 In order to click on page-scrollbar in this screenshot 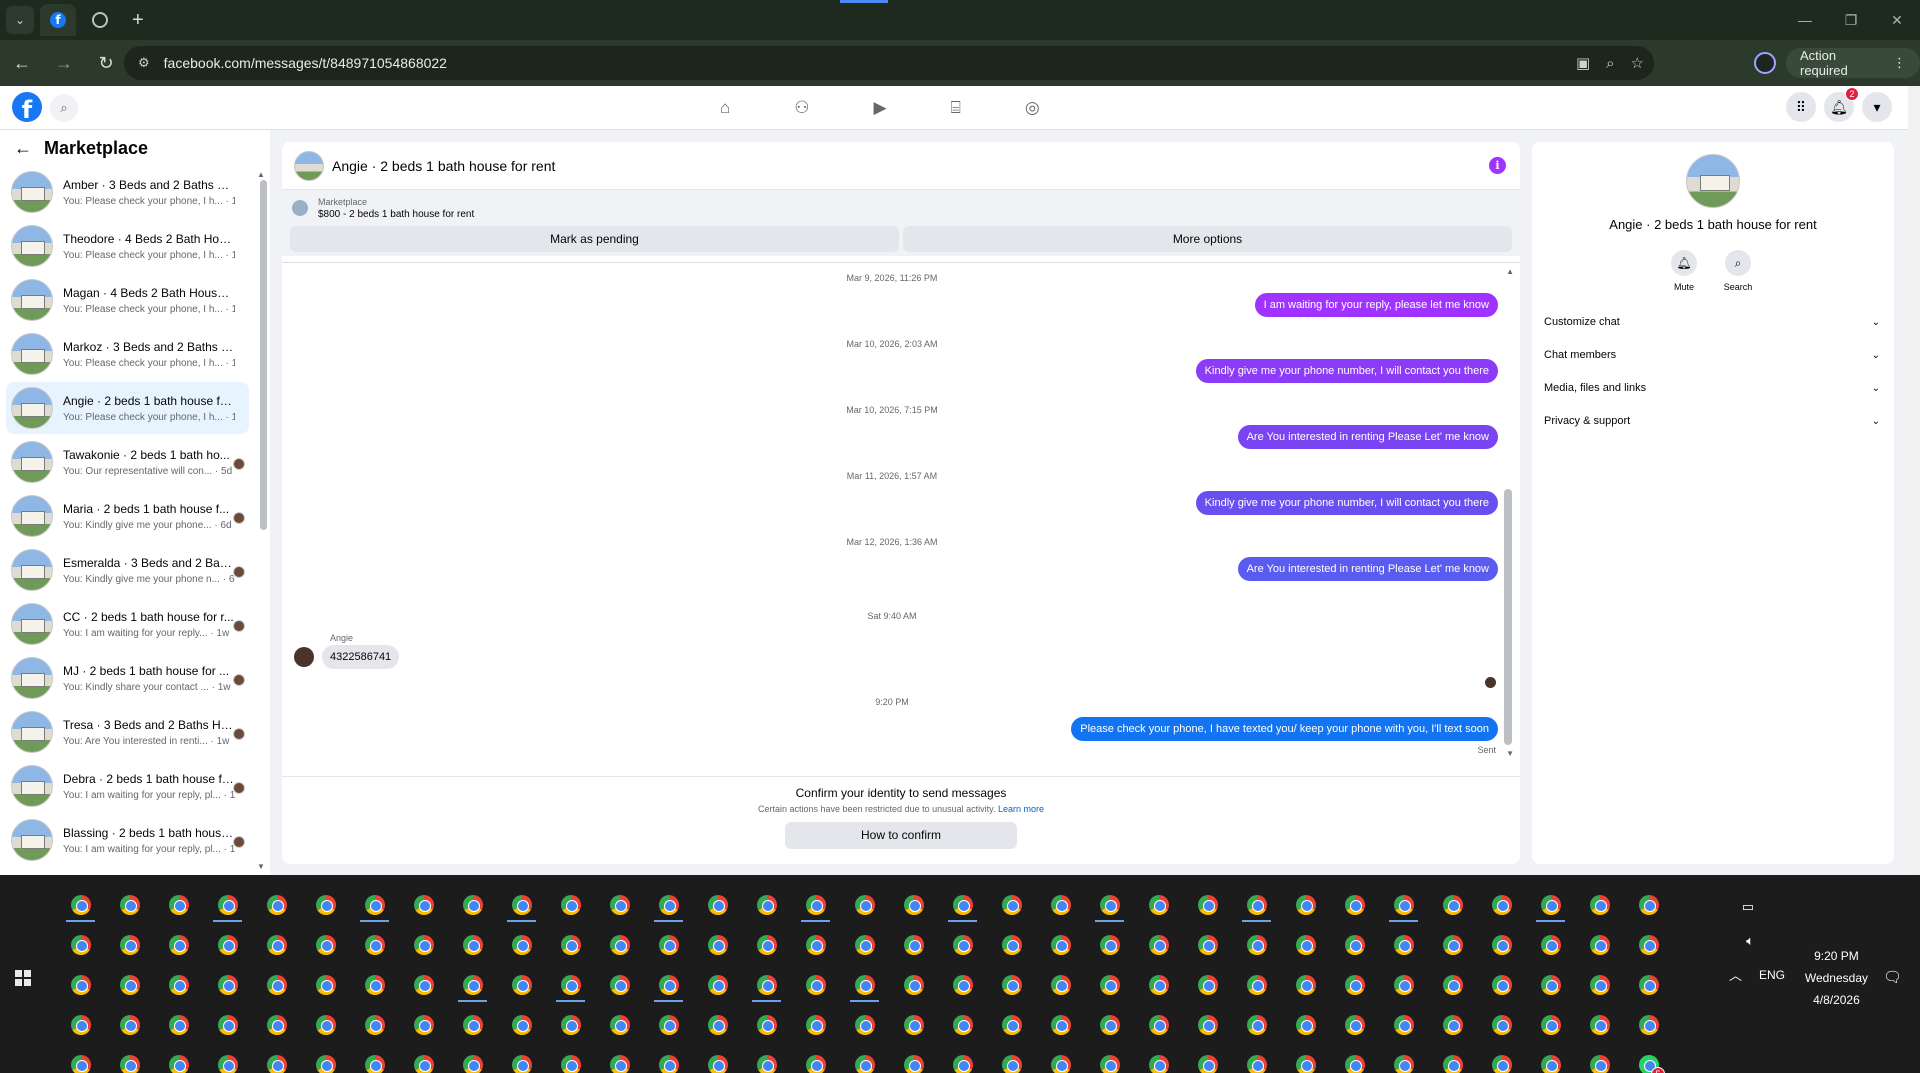, I will do `click(1914, 480)`.